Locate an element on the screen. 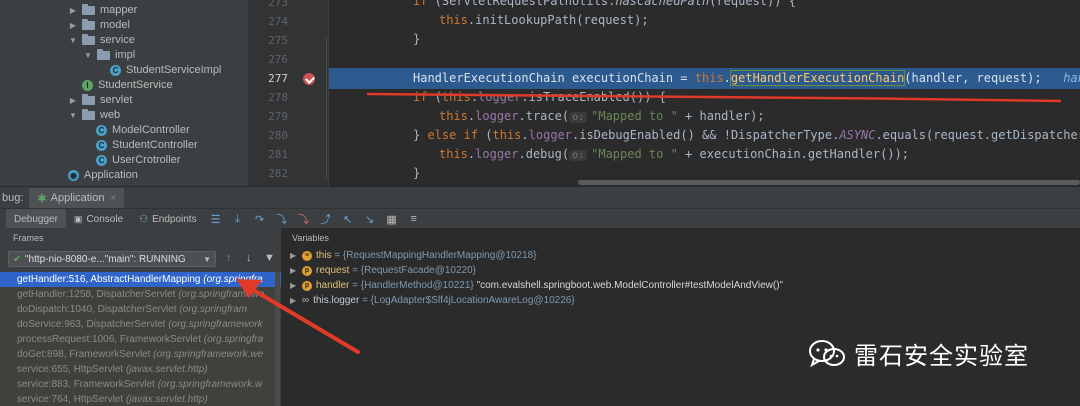 This screenshot has width=1080, height=406. tree-item-label: StudentController is located at coordinates (155, 145).